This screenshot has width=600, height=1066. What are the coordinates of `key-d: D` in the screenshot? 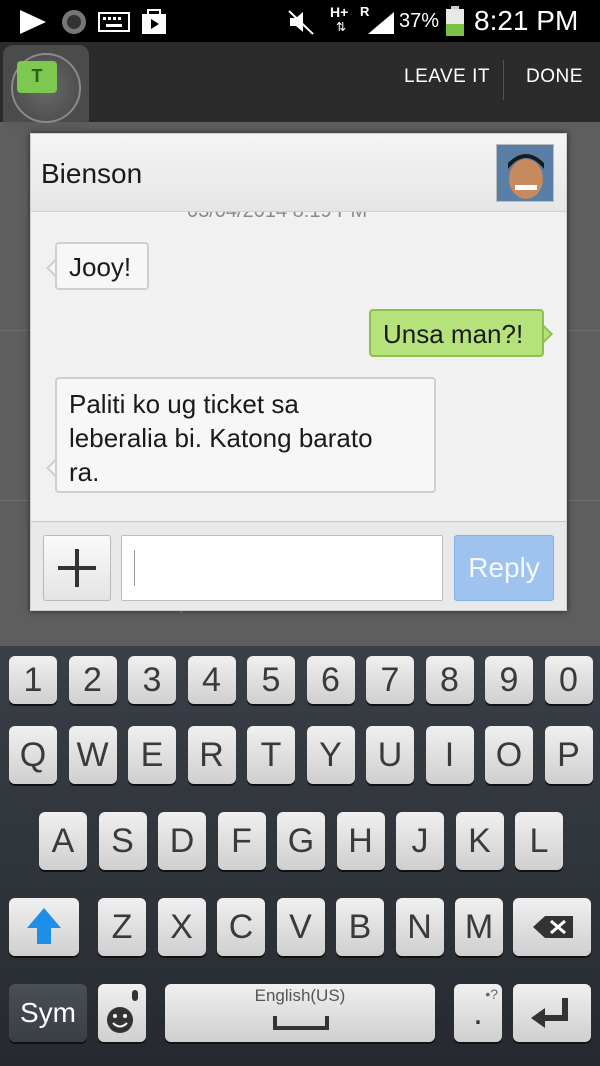 It's located at (182, 841).